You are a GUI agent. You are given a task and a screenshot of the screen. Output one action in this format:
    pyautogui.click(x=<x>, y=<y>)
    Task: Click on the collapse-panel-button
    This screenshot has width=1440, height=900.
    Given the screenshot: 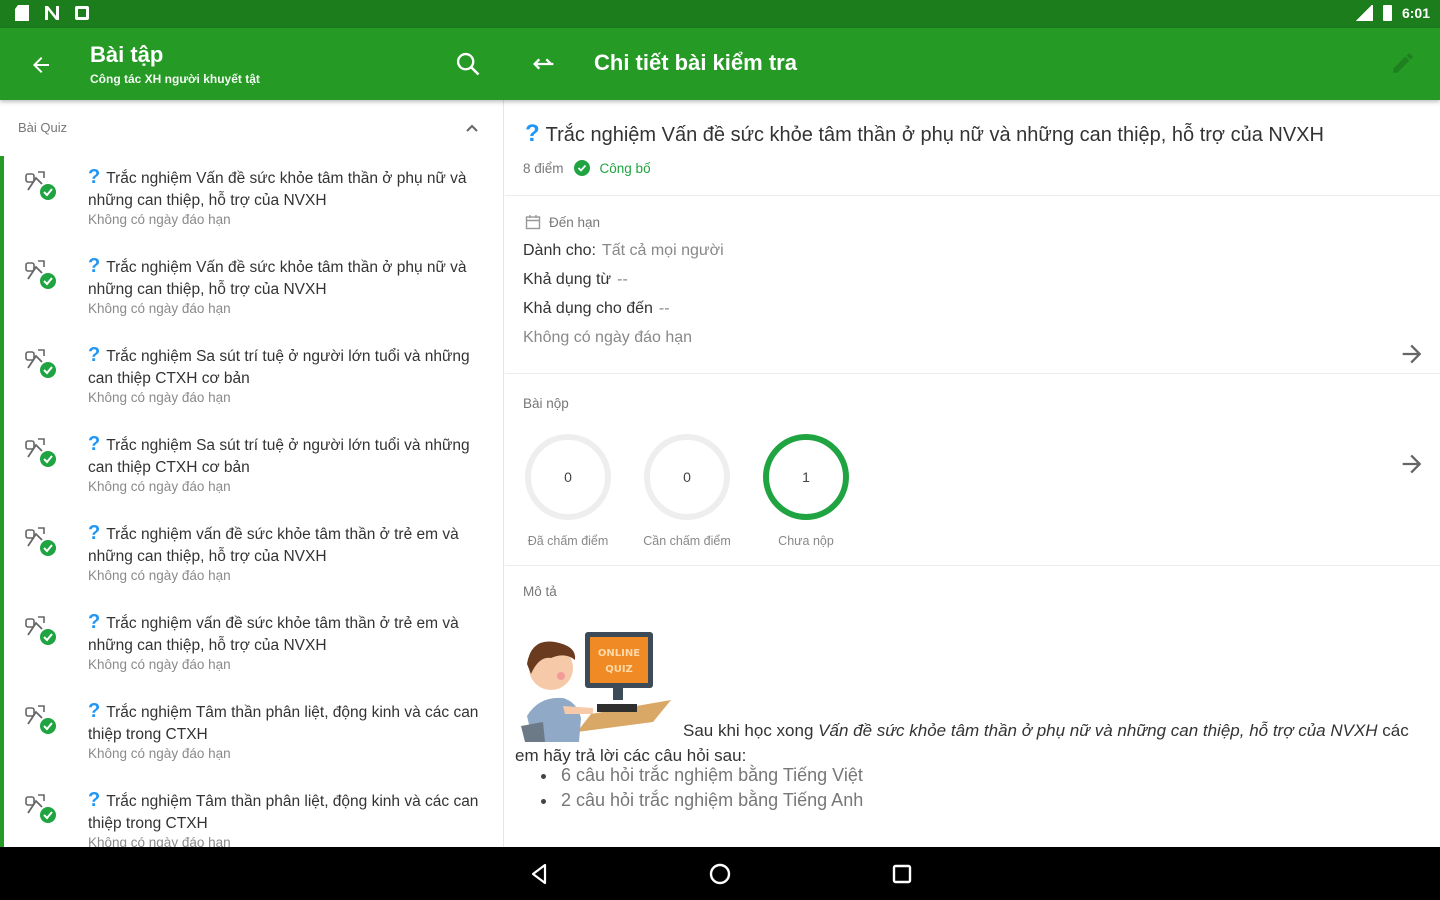 What is the action you would take?
    pyautogui.click(x=545, y=65)
    